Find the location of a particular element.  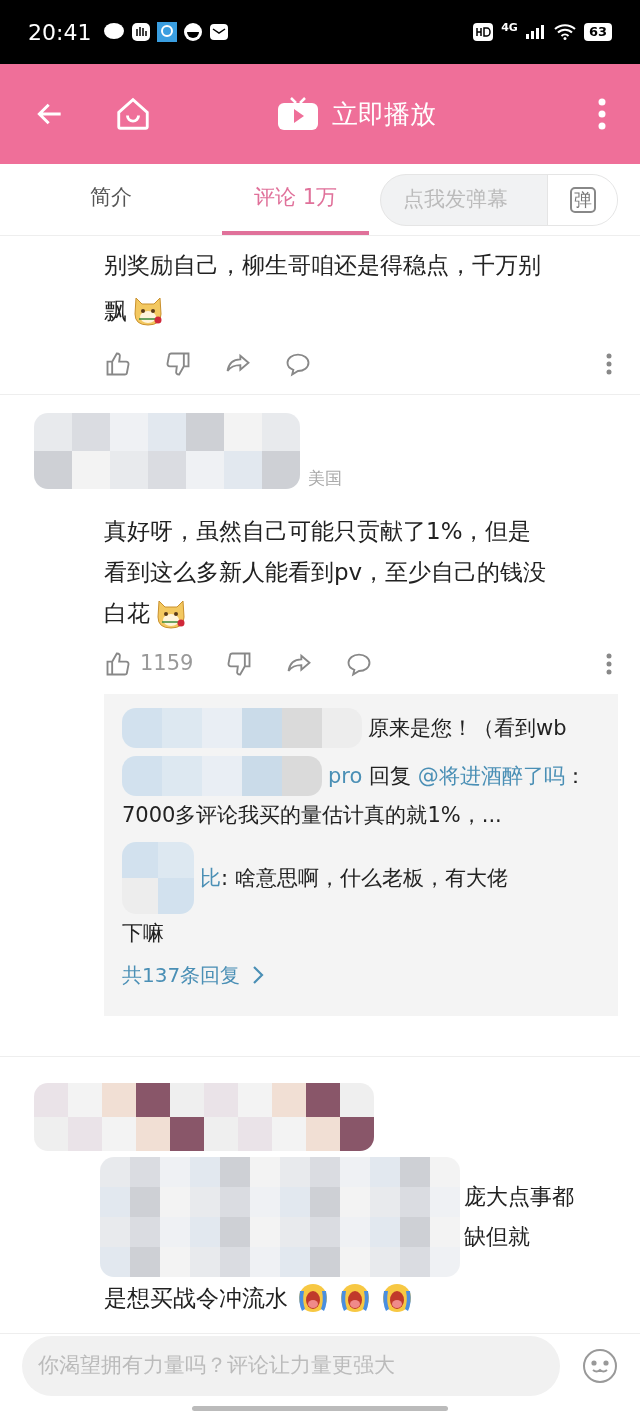

comment-text: 飘 is located at coordinates (115, 311).